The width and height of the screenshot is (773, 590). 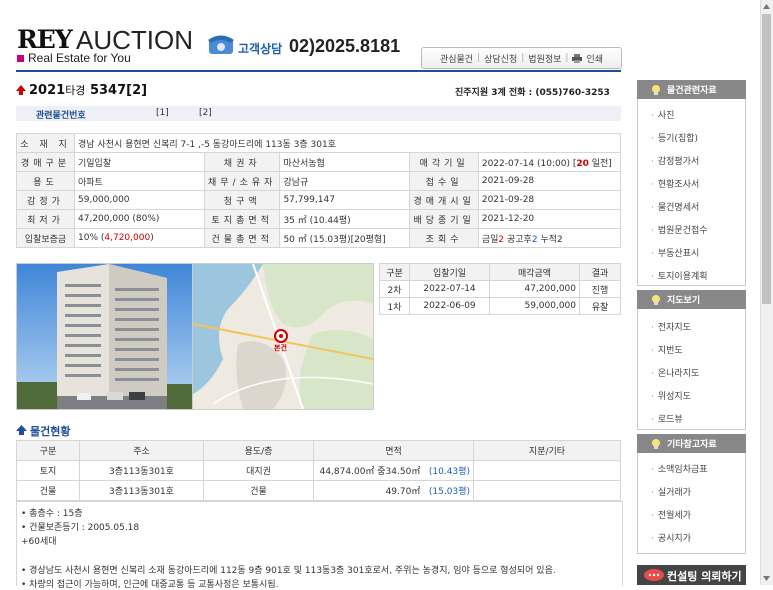 What do you see at coordinates (671, 537) in the screenshot?
I see `sidebar-item-official-price: 공시지가` at bounding box center [671, 537].